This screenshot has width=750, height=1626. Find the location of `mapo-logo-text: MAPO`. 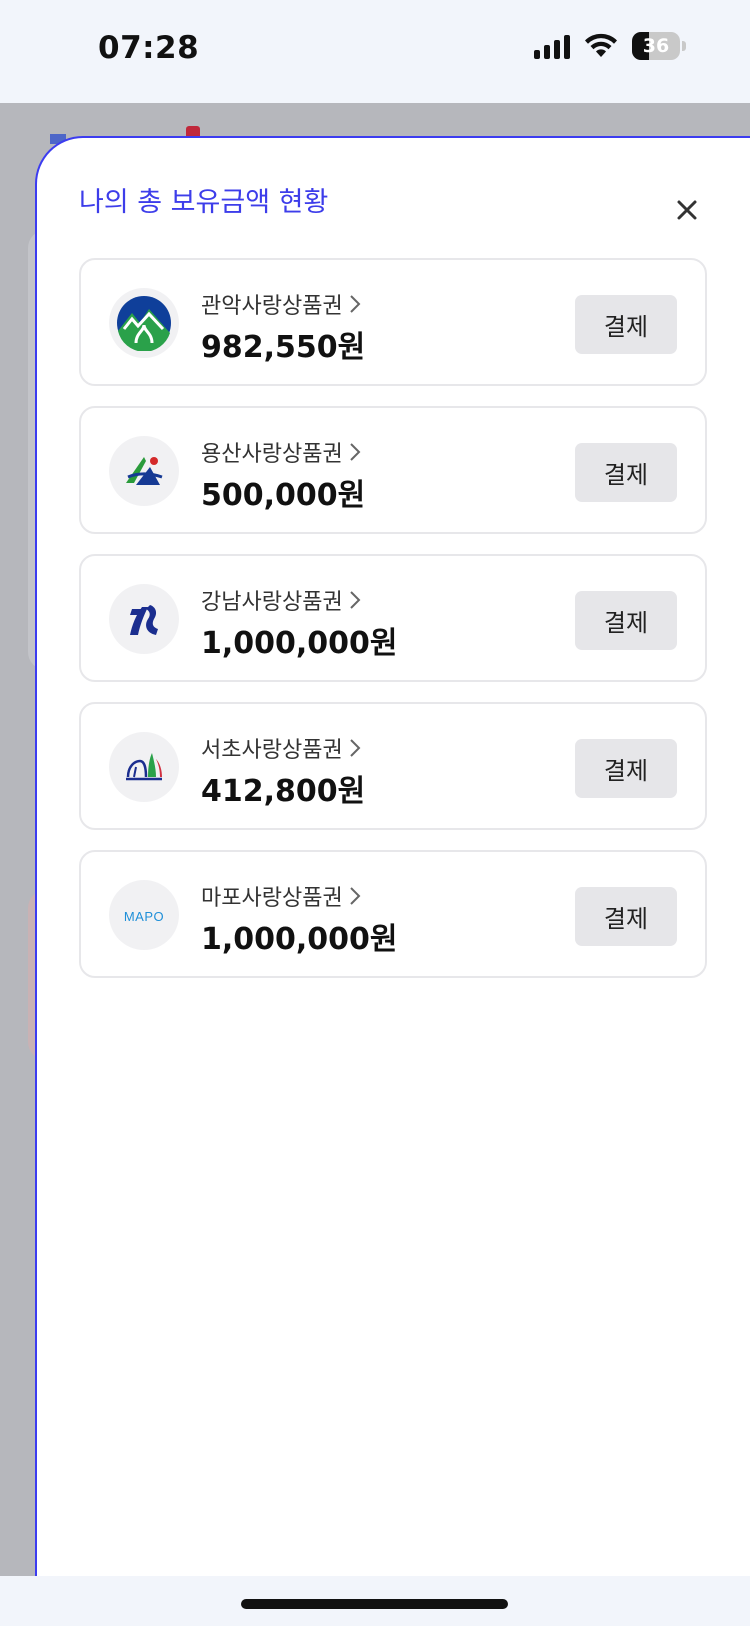

mapo-logo-text: MAPO is located at coordinates (144, 916).